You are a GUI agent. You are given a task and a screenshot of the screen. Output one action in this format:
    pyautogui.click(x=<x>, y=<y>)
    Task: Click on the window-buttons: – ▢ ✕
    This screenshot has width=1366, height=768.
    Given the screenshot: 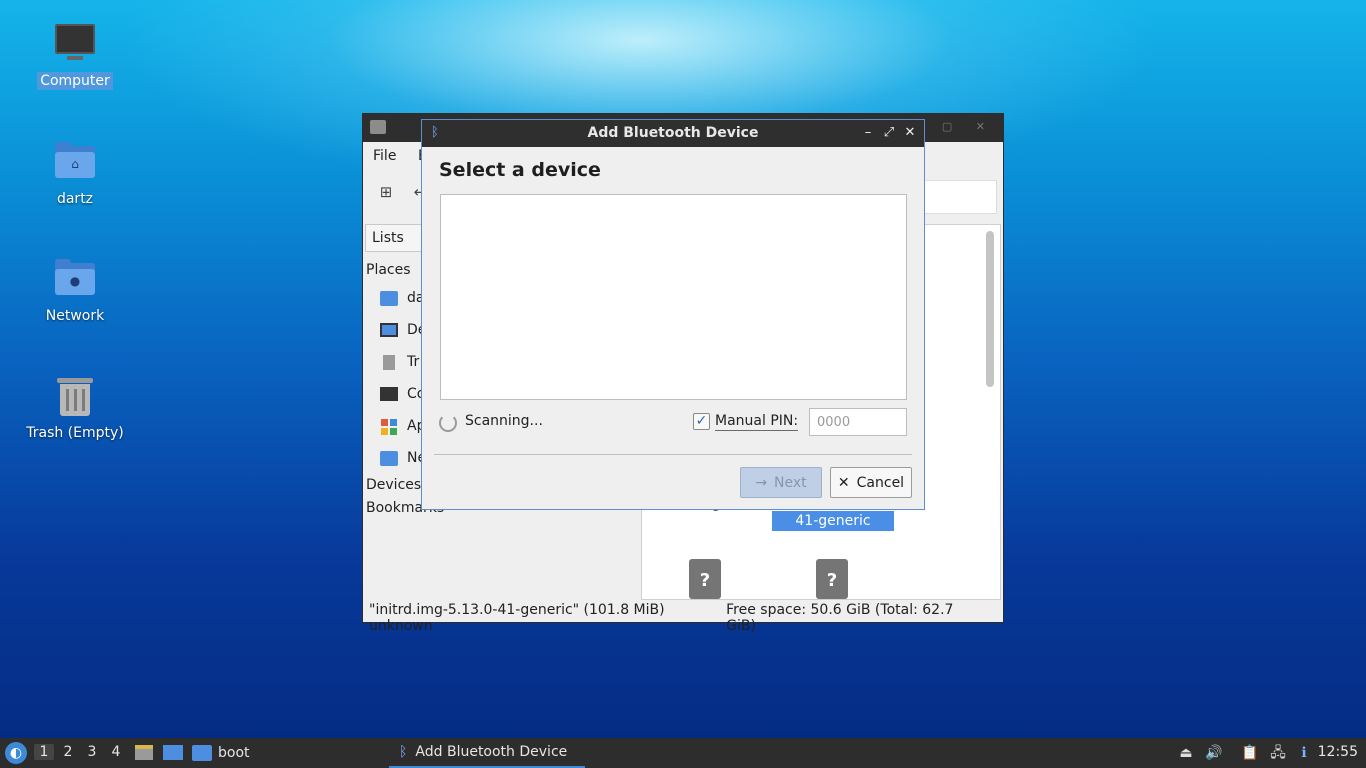 What is the action you would take?
    pyautogui.click(x=954, y=126)
    